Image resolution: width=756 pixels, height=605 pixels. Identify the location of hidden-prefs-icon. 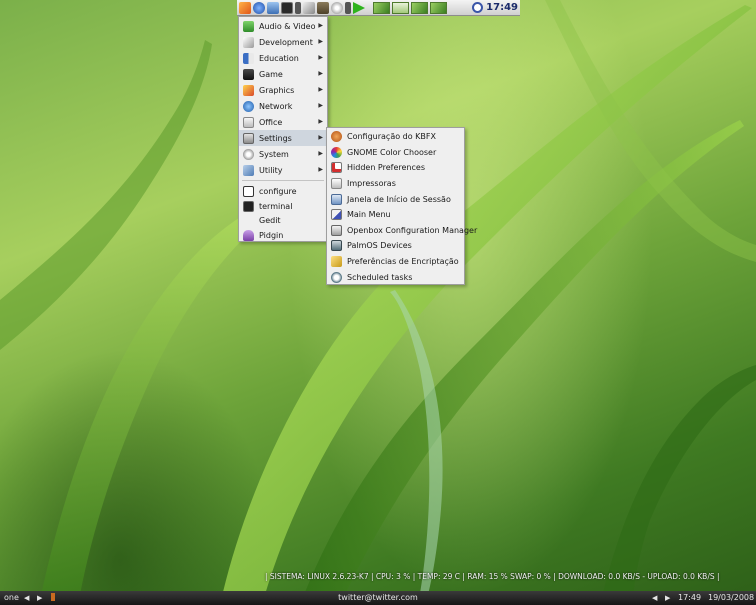
(336, 168).